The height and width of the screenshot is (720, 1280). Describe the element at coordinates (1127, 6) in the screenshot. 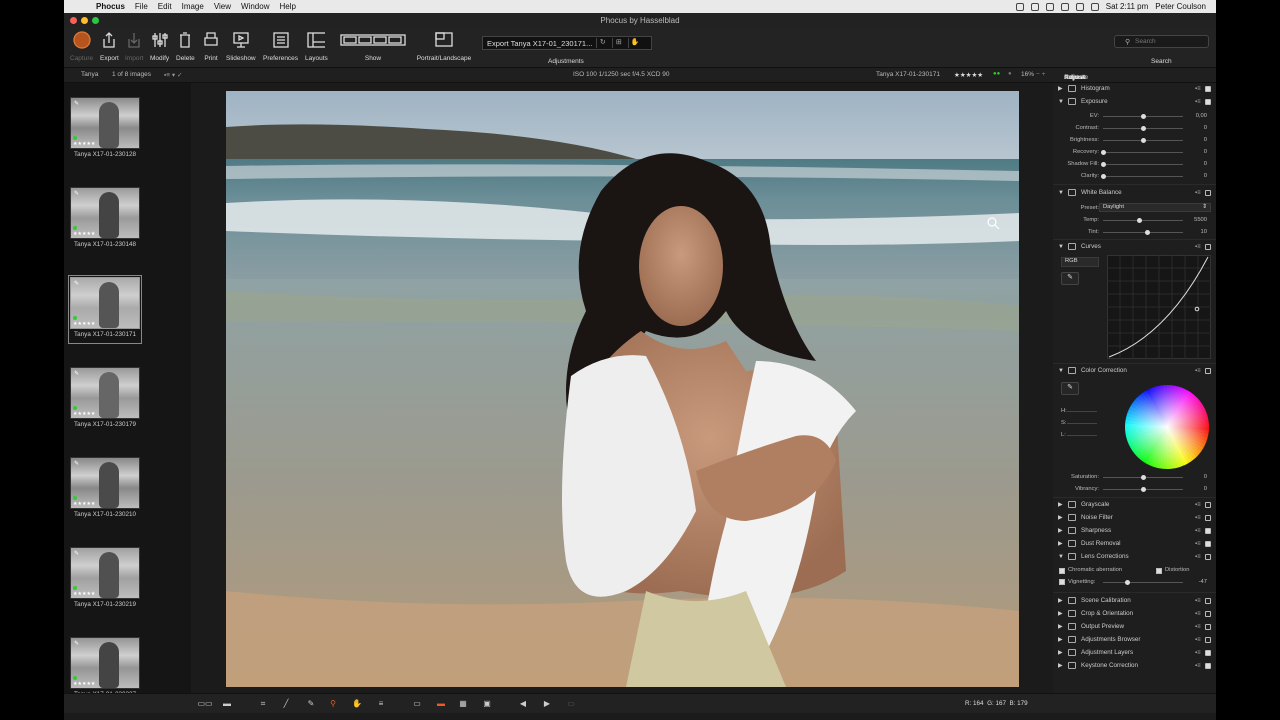

I see `clock: Sat 2:11 pm` at that location.